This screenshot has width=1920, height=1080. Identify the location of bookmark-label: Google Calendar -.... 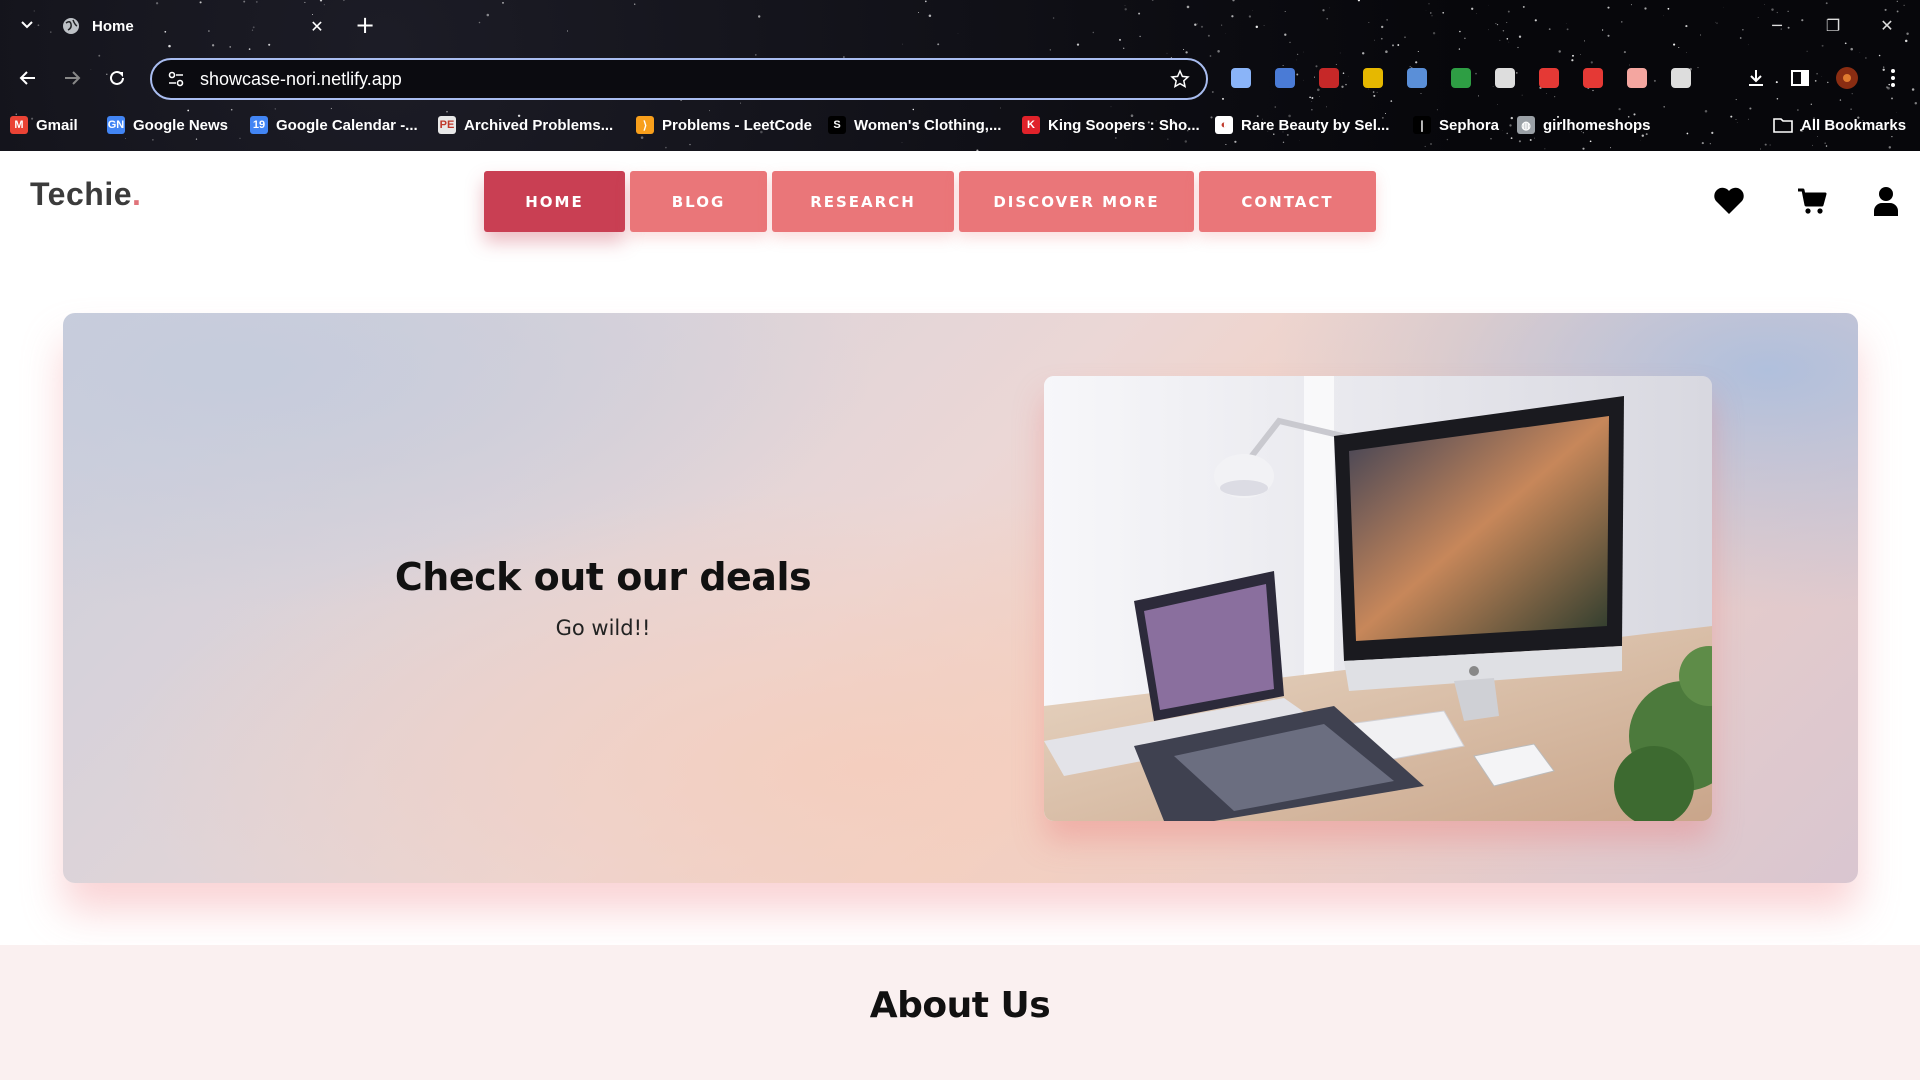
(347, 125).